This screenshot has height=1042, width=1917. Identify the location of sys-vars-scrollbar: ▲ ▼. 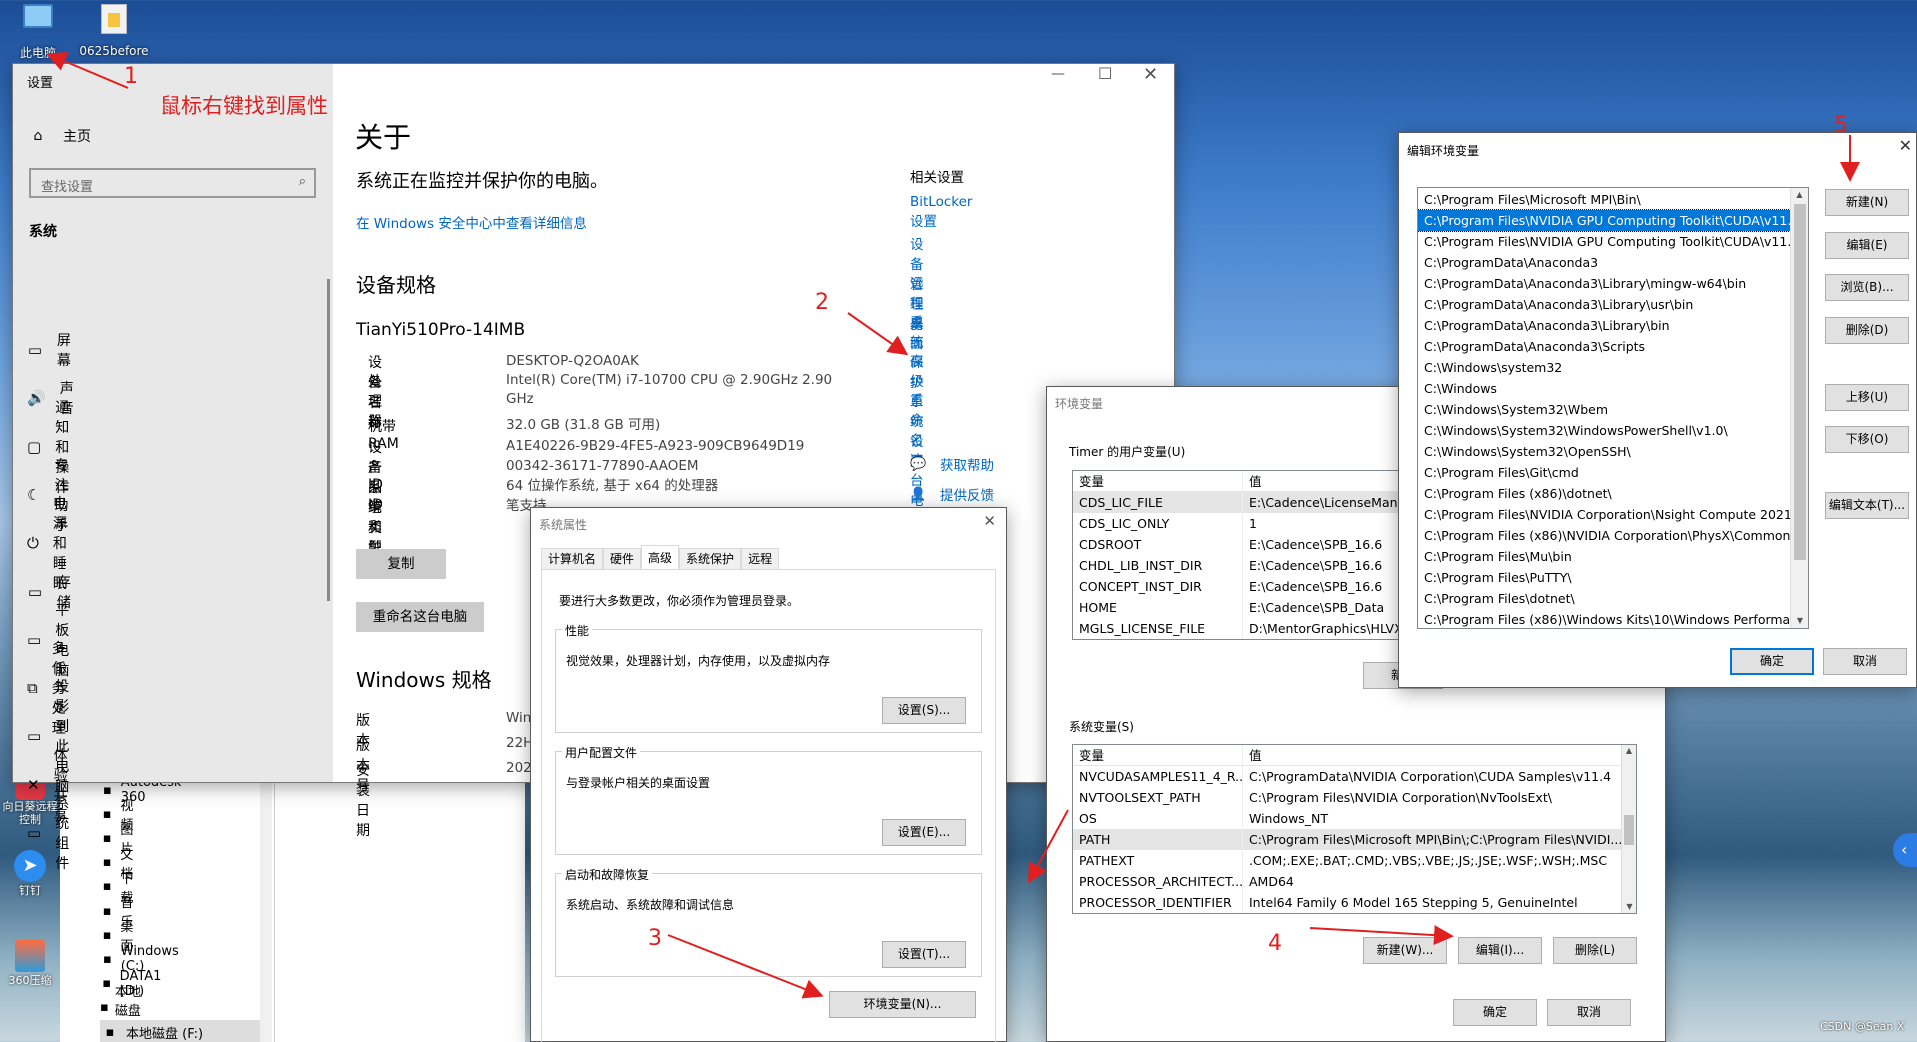
(1628, 829).